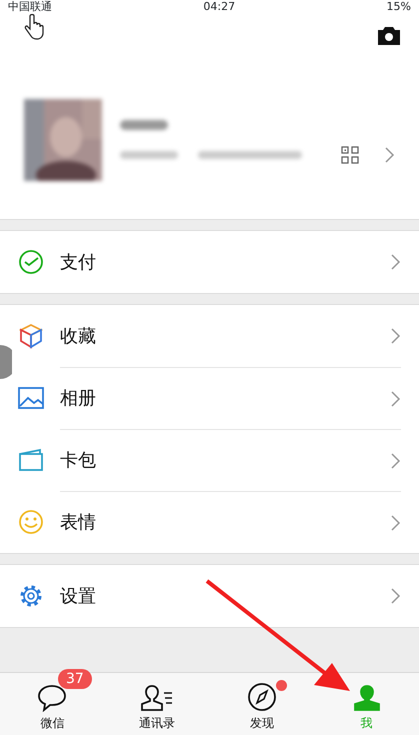 This screenshot has width=419, height=735. Describe the element at coordinates (157, 698) in the screenshot. I see `contacts-icon` at that location.